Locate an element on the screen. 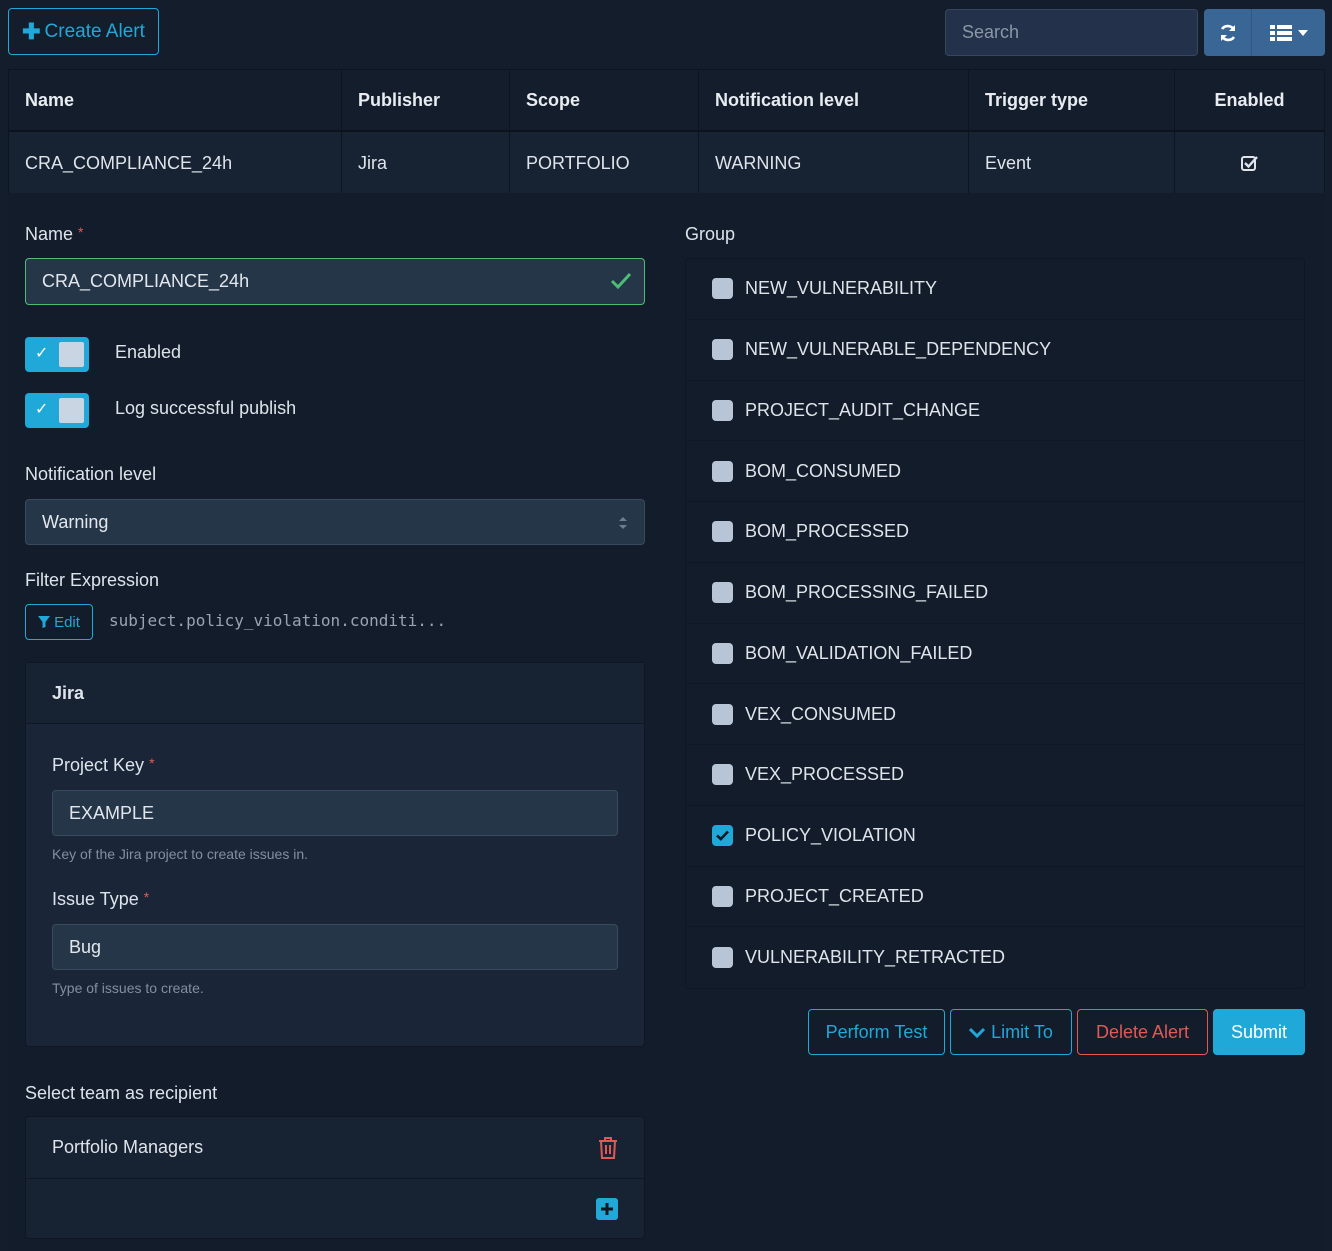 This screenshot has height=1251, width=1332. group-item-label: PROJECT_AUDIT_CHANGE is located at coordinates (863, 409).